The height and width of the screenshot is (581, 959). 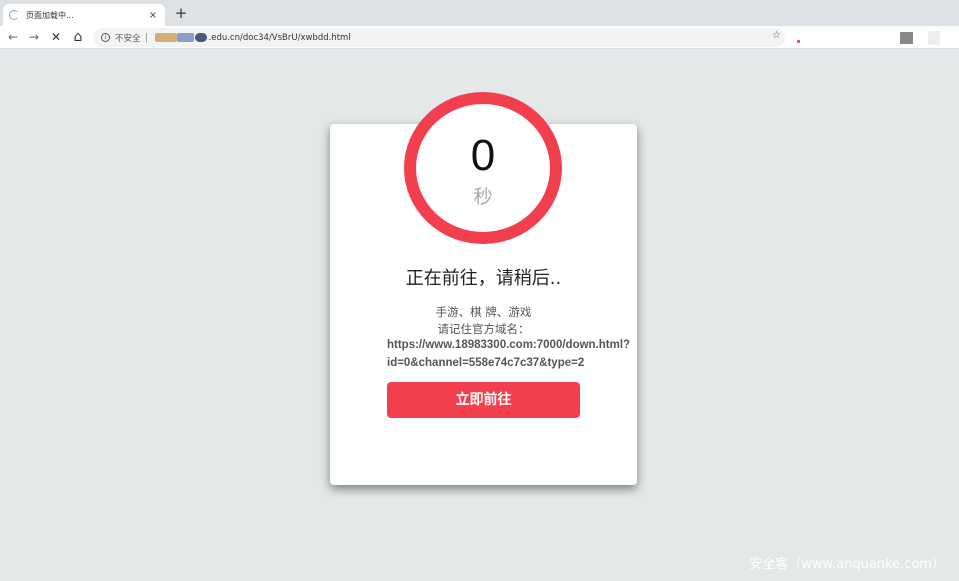 What do you see at coordinates (485, 363) in the screenshot?
I see `official-domain-link-cont: id=0&channel=558e74c7c37&type=2` at bounding box center [485, 363].